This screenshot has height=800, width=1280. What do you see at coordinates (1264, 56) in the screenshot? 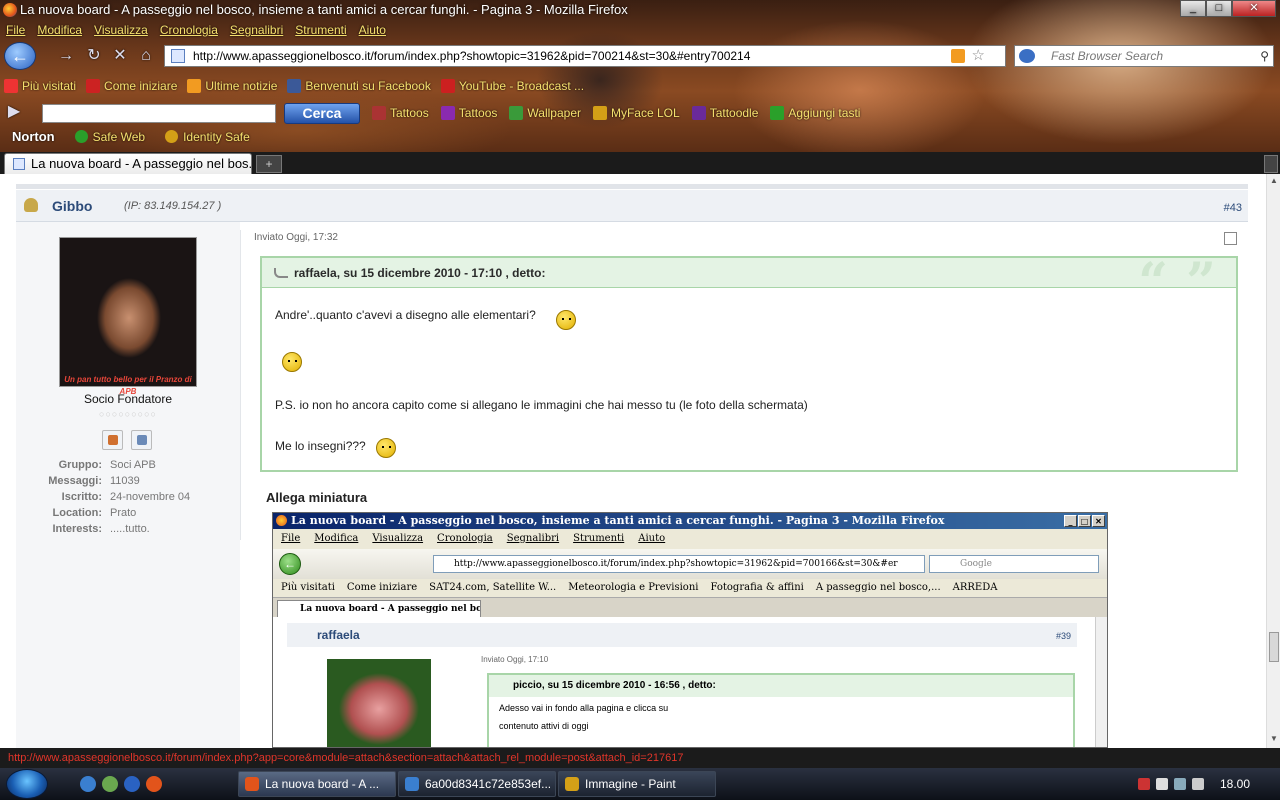
I see `search-icon: ⚲` at bounding box center [1264, 56].